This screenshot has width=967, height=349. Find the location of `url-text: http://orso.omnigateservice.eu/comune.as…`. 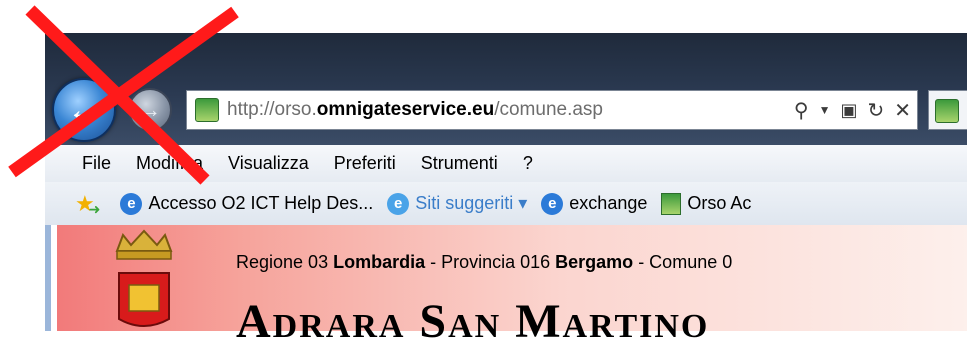

url-text: http://orso.omnigateservice.eu/comune.as… is located at coordinates (415, 110).